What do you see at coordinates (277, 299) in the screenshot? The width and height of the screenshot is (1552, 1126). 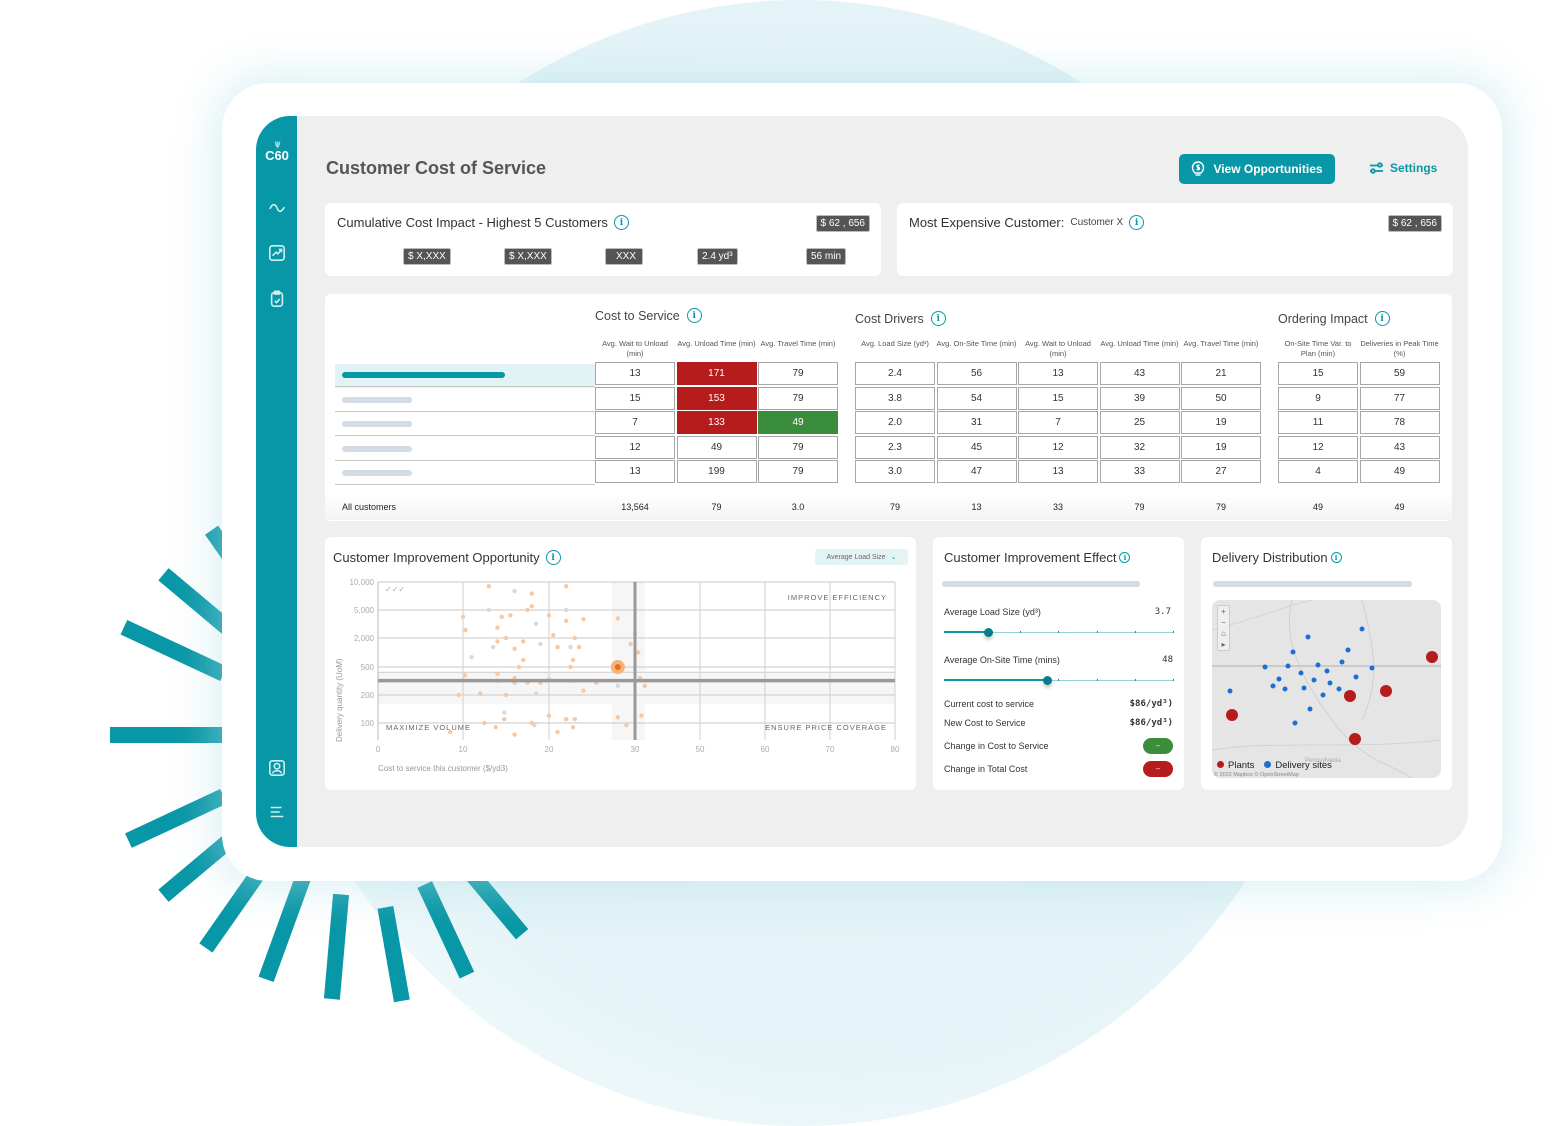 I see `sidebar-item-tasks` at bounding box center [277, 299].